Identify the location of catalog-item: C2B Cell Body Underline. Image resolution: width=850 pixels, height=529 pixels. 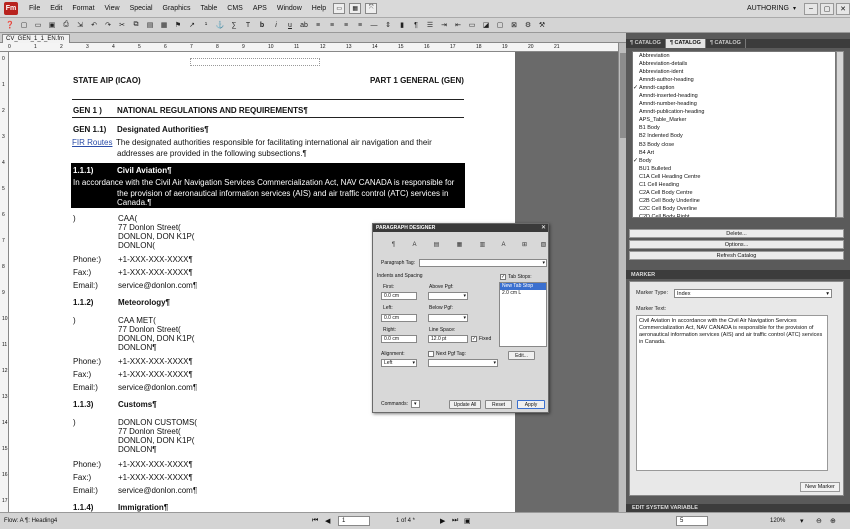
(734, 201).